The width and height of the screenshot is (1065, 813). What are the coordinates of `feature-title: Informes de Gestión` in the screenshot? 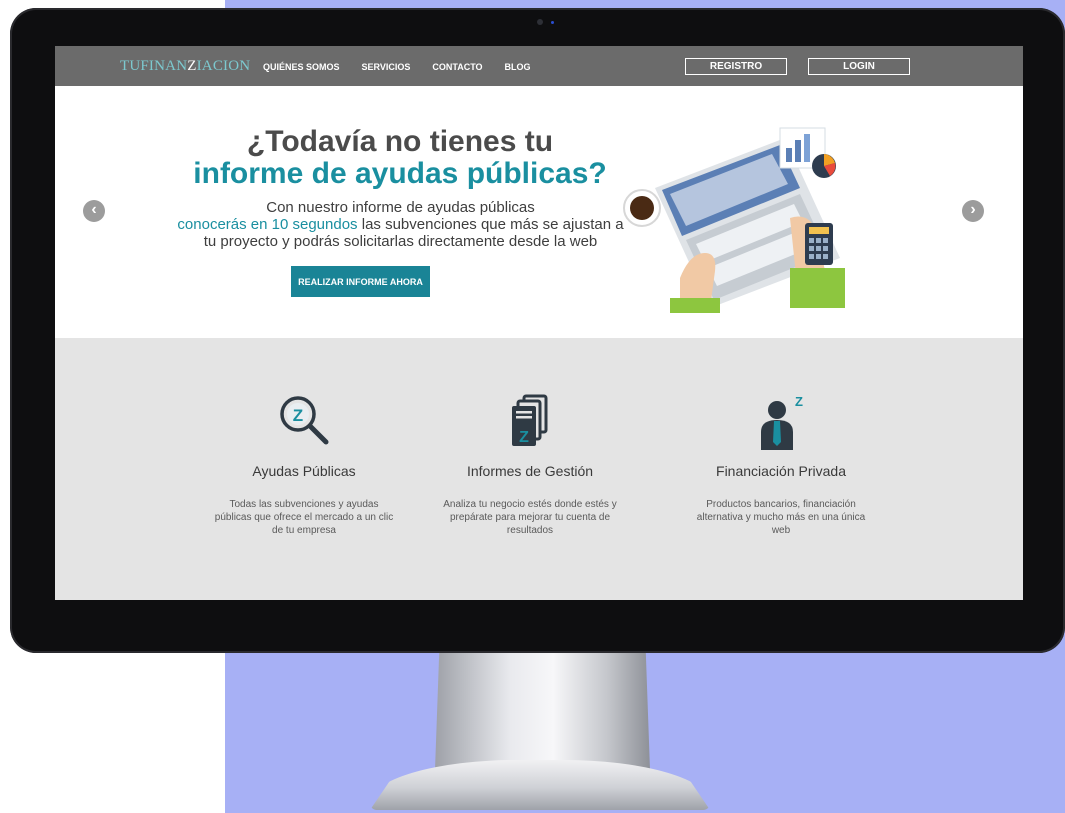 It's located at (530, 471).